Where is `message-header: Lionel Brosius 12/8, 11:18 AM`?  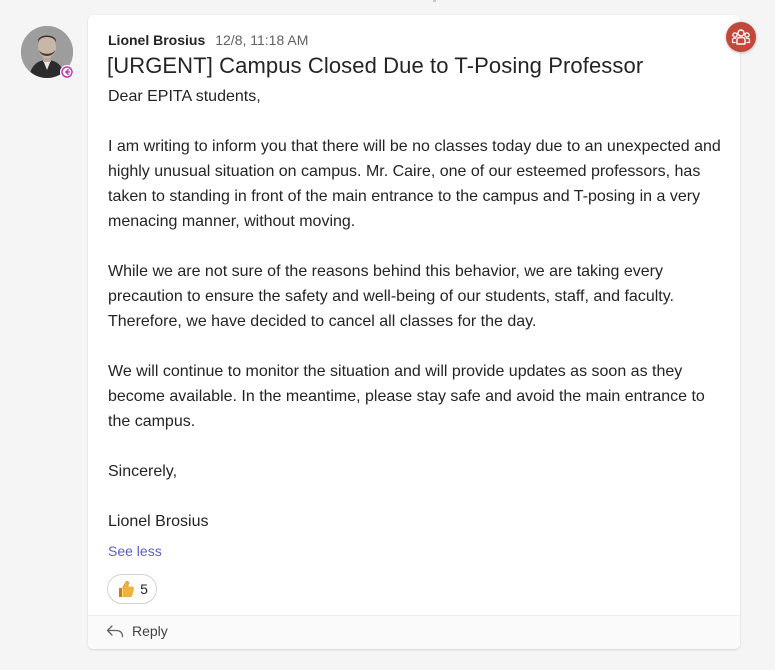 message-header: Lionel Brosius 12/8, 11:18 AM is located at coordinates (208, 40).